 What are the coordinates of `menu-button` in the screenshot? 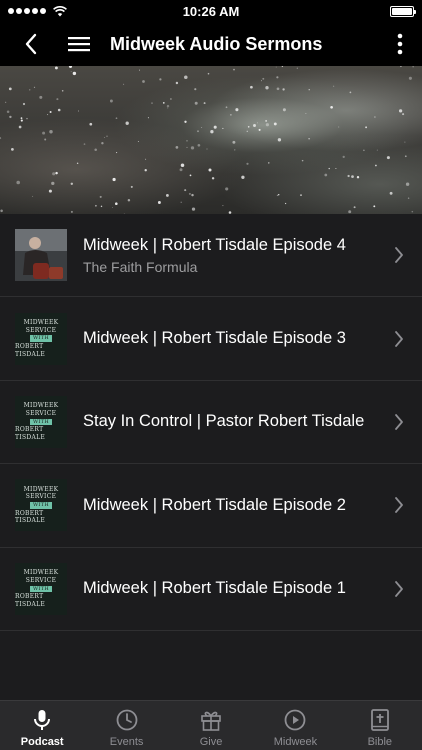 It's located at (79, 44).